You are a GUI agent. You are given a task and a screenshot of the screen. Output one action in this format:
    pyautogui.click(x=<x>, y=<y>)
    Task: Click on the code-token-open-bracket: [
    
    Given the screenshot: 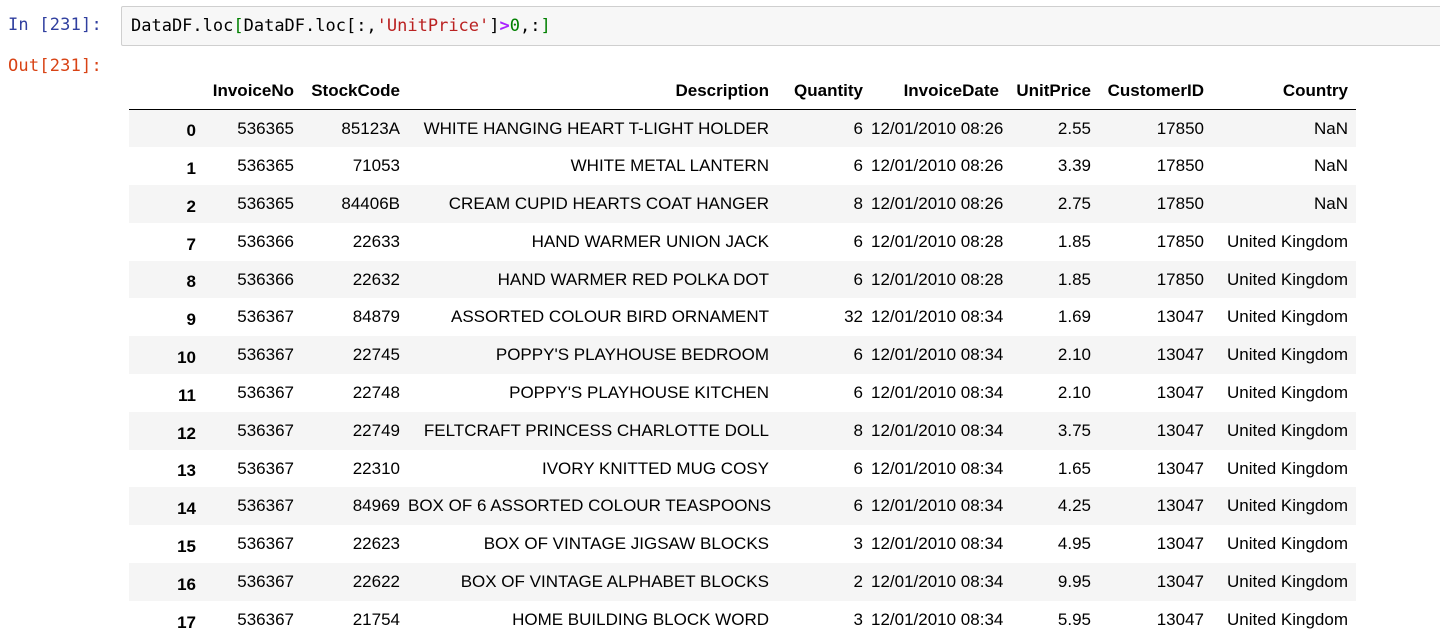 What is the action you would take?
    pyautogui.click(x=238, y=26)
    